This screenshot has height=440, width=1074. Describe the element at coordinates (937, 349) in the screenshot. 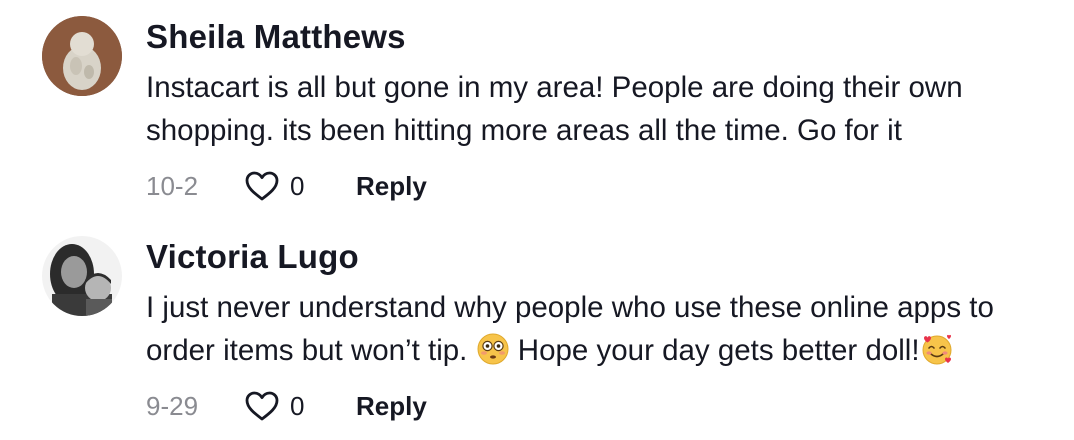

I see `smiling-face-with-hearts-emoji` at that location.